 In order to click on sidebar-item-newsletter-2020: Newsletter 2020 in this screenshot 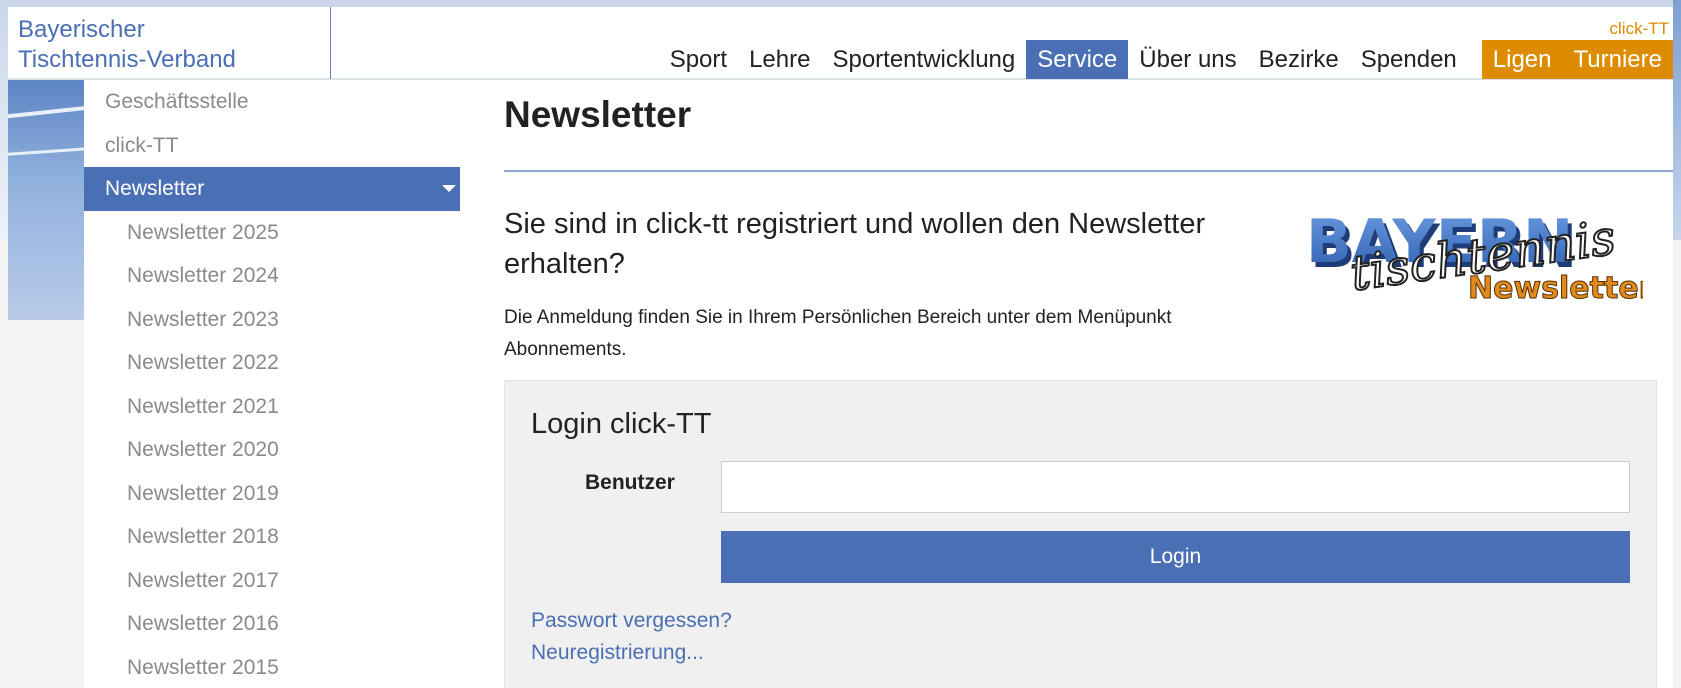, I will do `click(272, 450)`.